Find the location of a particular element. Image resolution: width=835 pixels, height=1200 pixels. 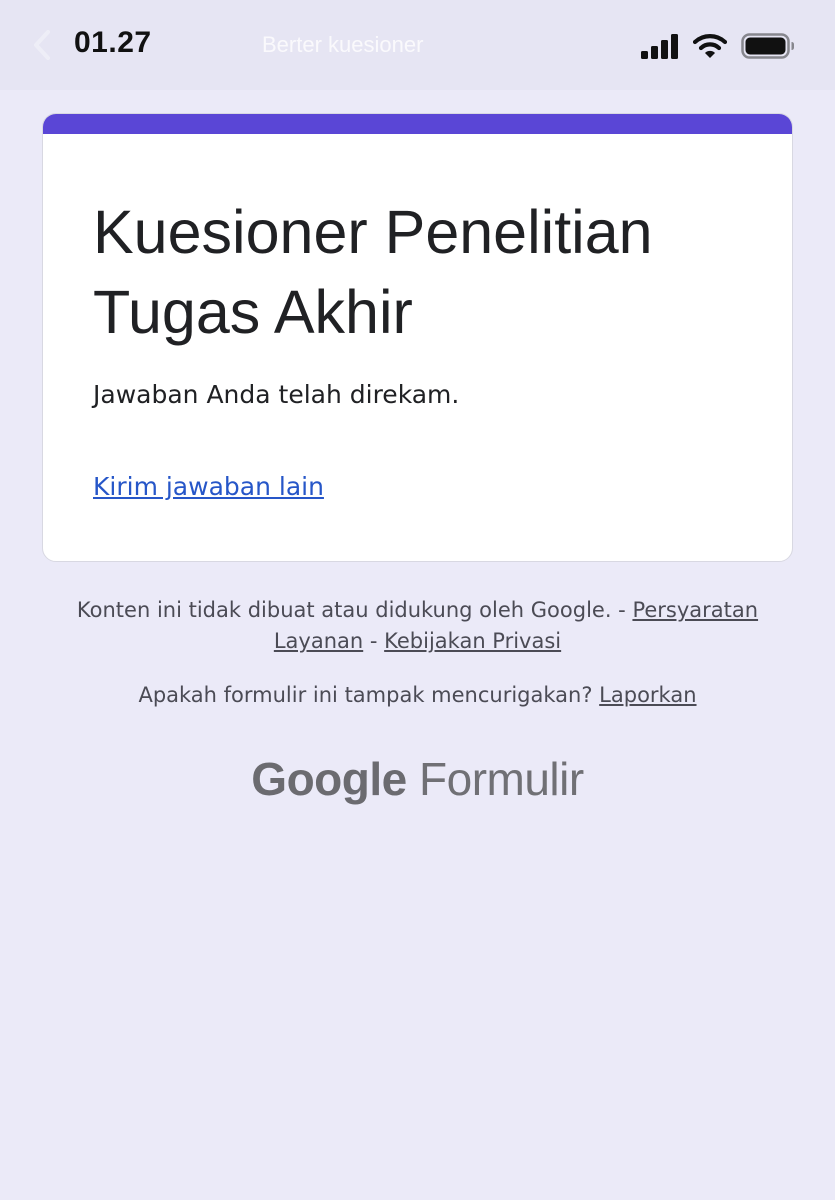

battery-icon is located at coordinates (767, 46).